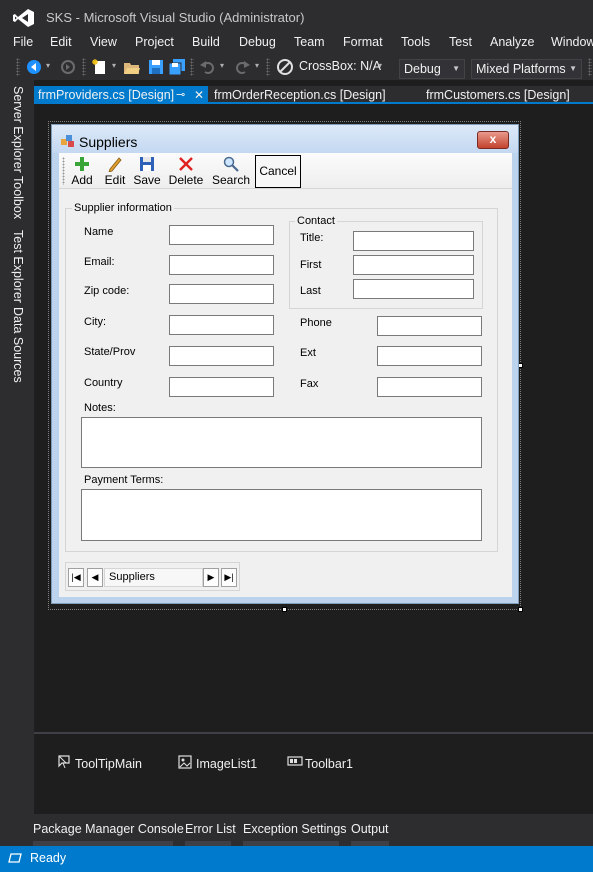 Image resolution: width=593 pixels, height=872 pixels. Describe the element at coordinates (67, 141) in the screenshot. I see `form-app-icon` at that location.